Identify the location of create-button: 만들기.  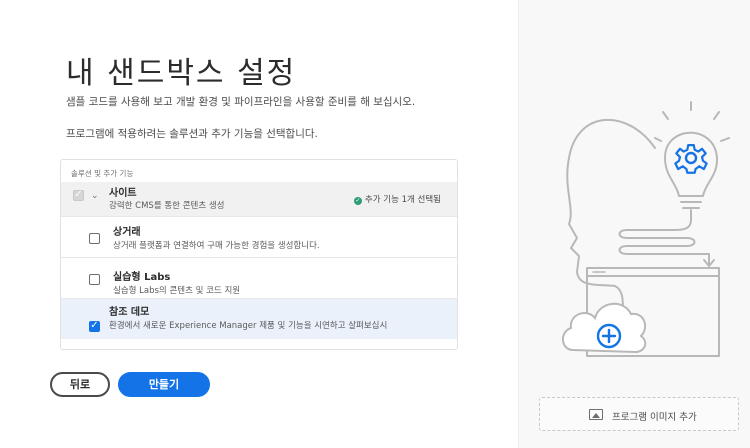
(164, 384).